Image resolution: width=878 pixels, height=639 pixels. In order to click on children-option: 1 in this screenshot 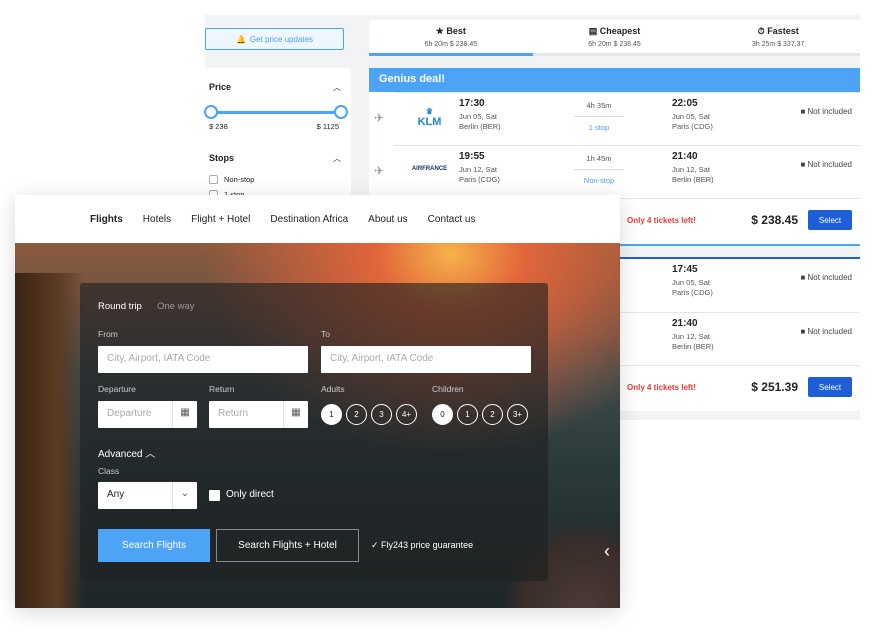, I will do `click(467, 414)`.